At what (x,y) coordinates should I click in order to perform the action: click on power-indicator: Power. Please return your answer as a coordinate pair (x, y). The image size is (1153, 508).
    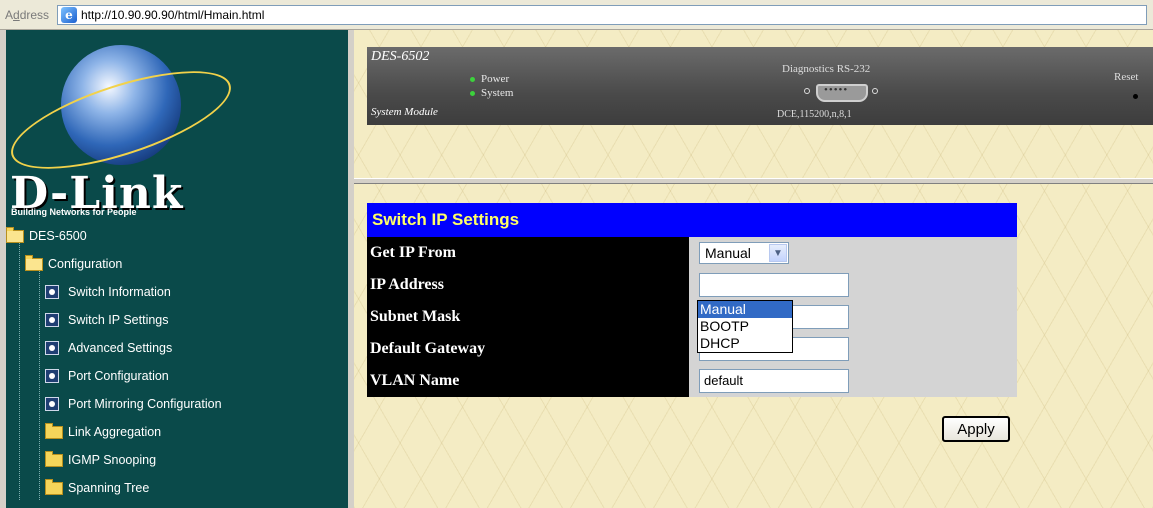
    Looking at the image, I should click on (489, 79).